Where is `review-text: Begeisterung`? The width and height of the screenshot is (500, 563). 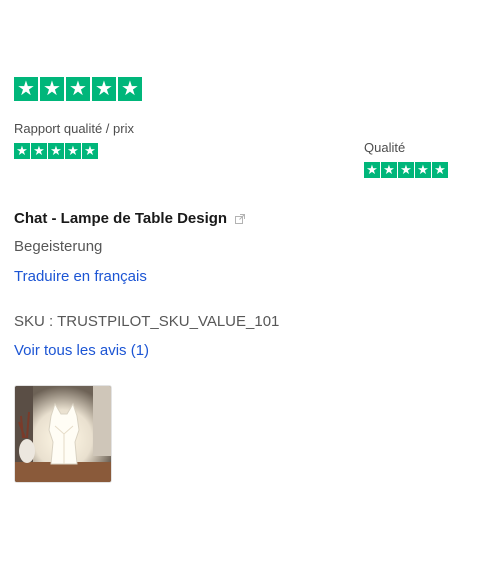 review-text: Begeisterung is located at coordinates (58, 246).